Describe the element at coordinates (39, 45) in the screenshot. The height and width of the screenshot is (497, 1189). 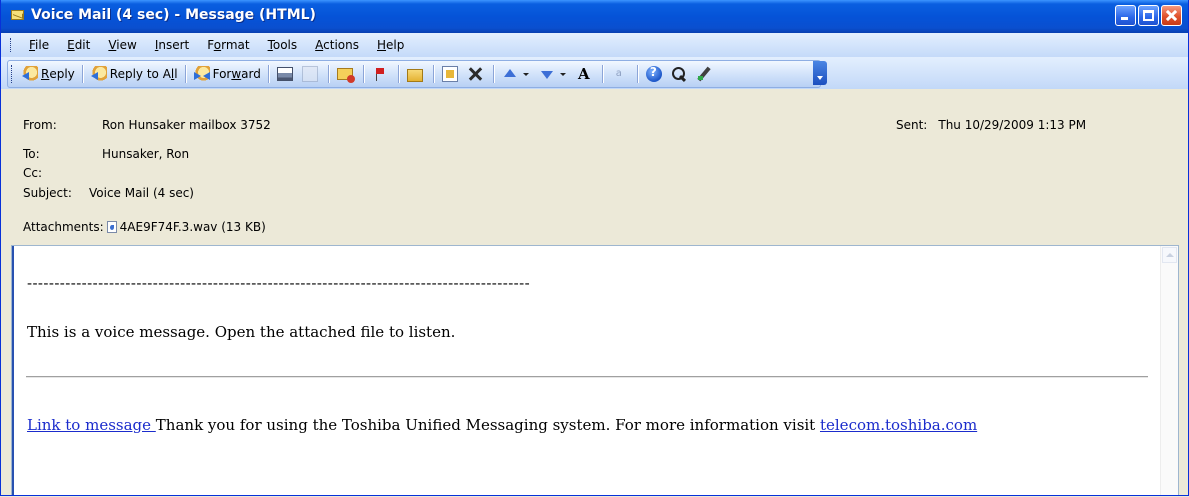
I see `menu-file: File` at that location.